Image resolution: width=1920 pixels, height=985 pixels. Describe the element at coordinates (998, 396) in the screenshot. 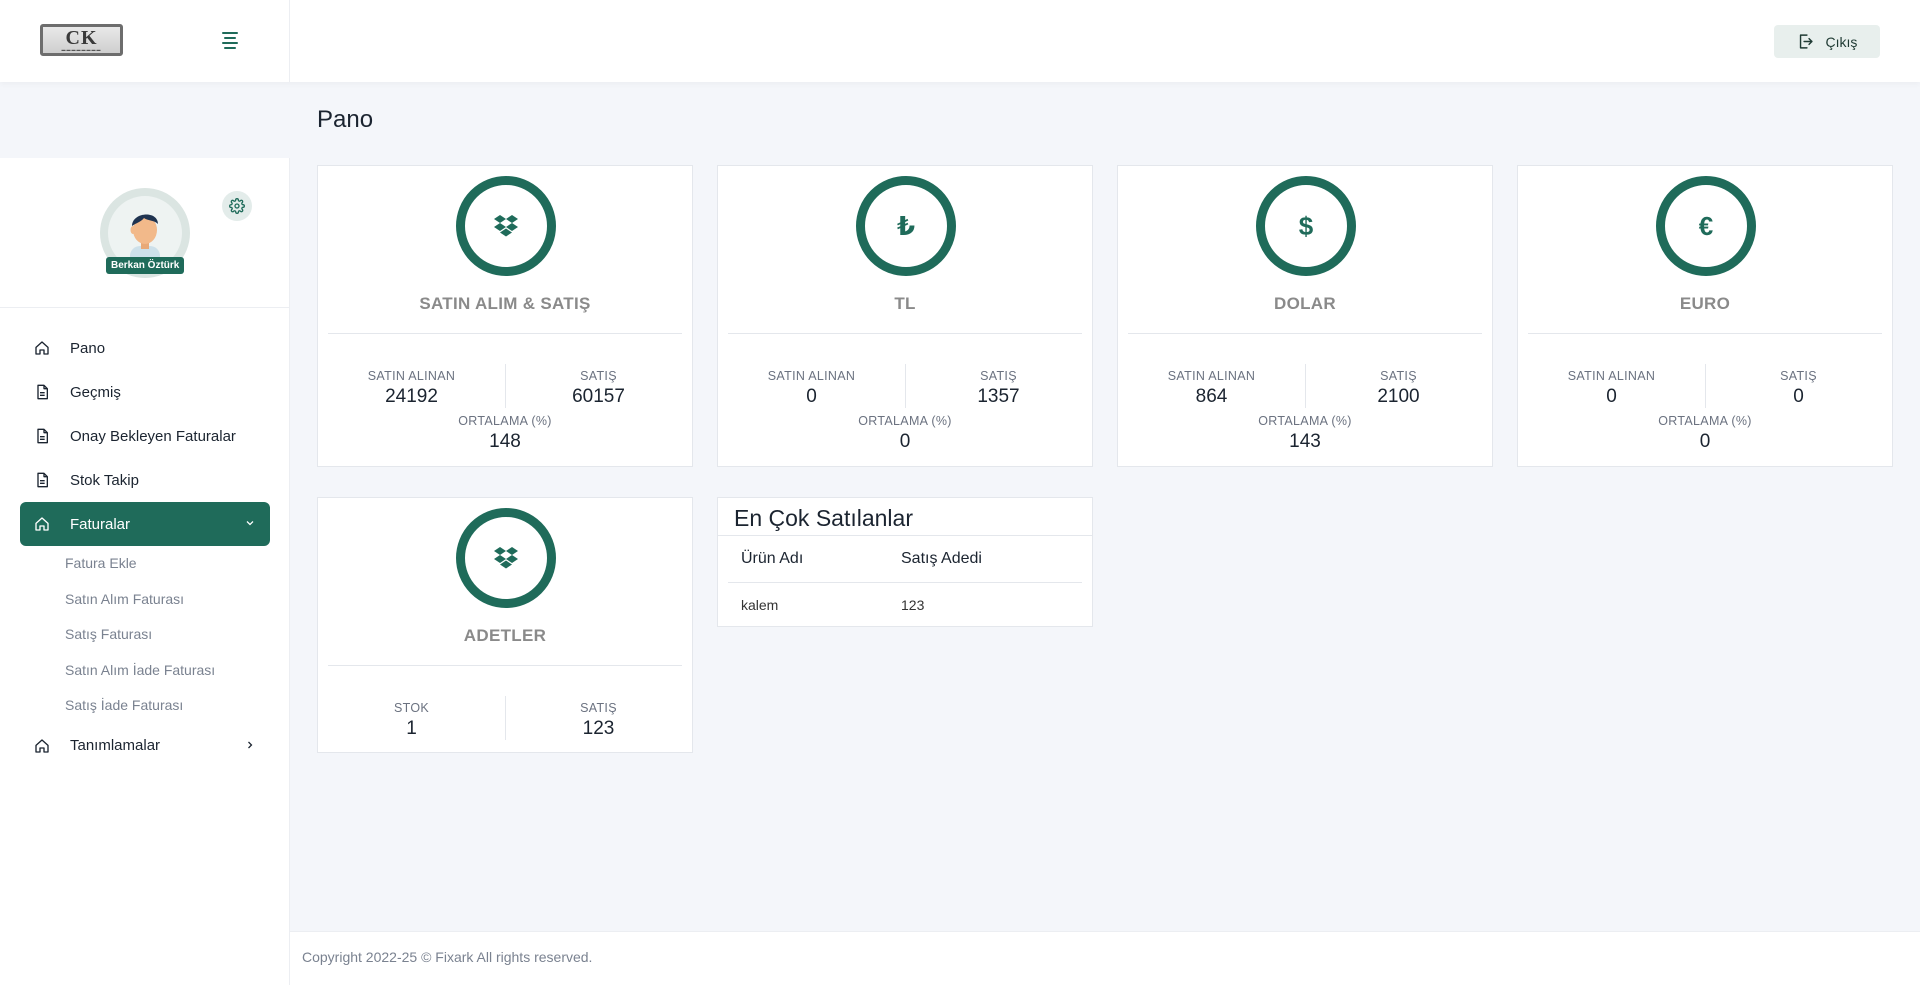

I see `sales-value: 1357` at that location.